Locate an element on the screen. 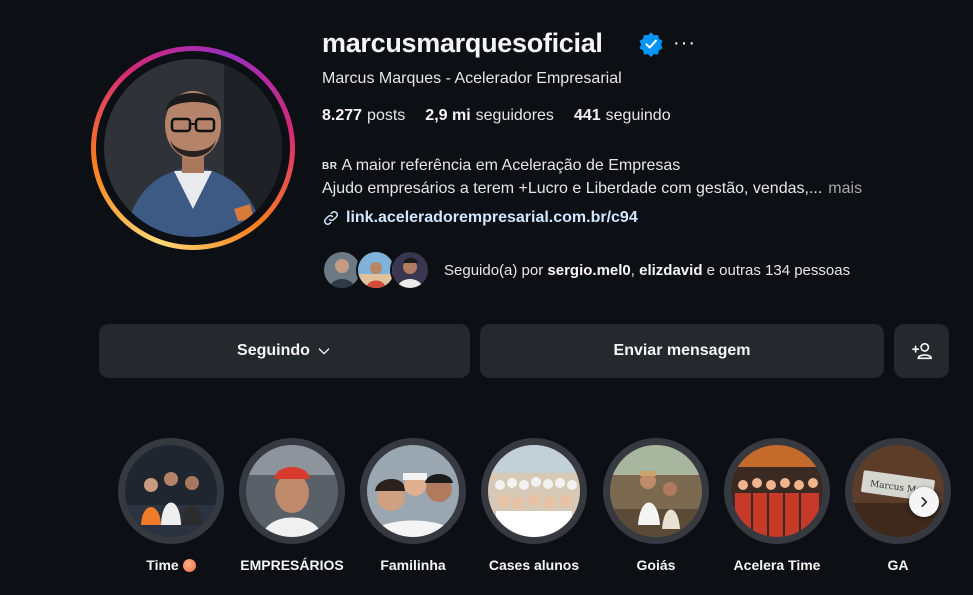 The image size is (973, 595). followed-by-user-1: sergio.mel0 is located at coordinates (588, 270).